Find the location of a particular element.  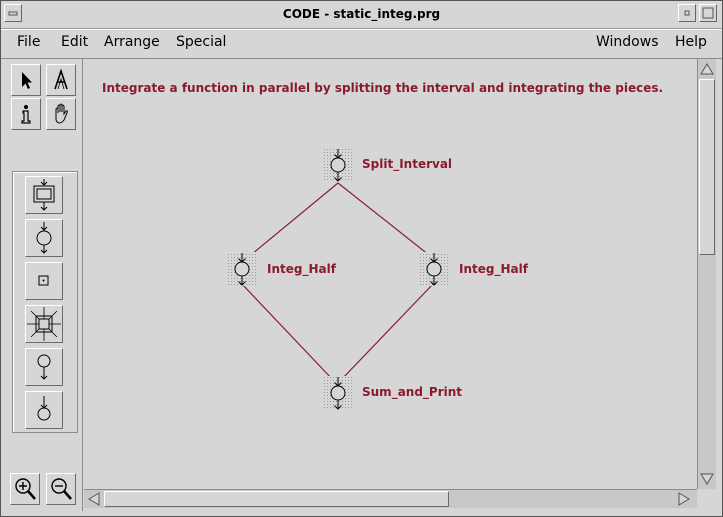

maximize-button is located at coordinates (708, 13).